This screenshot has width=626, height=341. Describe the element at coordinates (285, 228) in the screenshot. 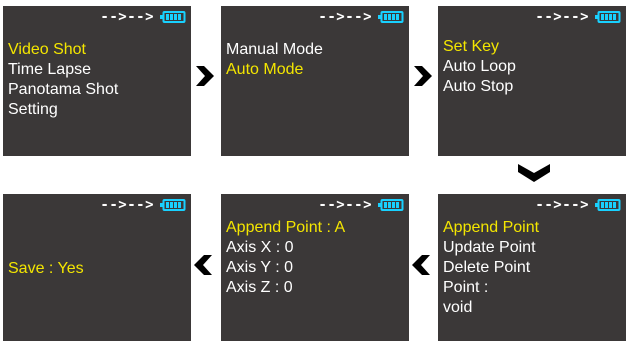

I see `menu-item-append-point-a: Append Point : A` at that location.